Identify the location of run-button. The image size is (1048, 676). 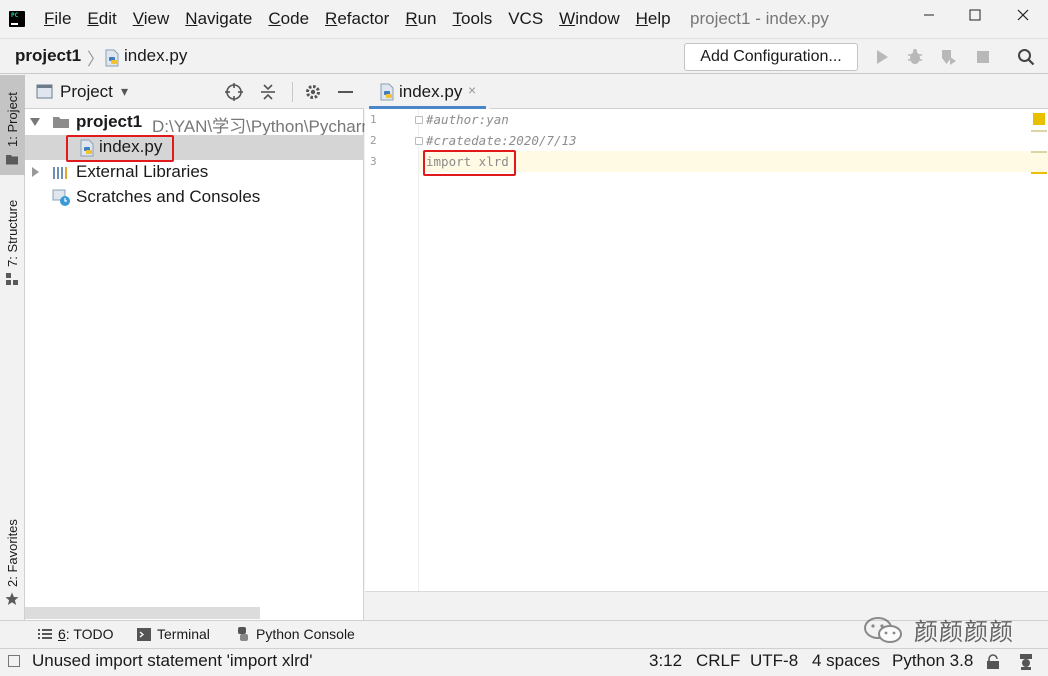
(882, 57).